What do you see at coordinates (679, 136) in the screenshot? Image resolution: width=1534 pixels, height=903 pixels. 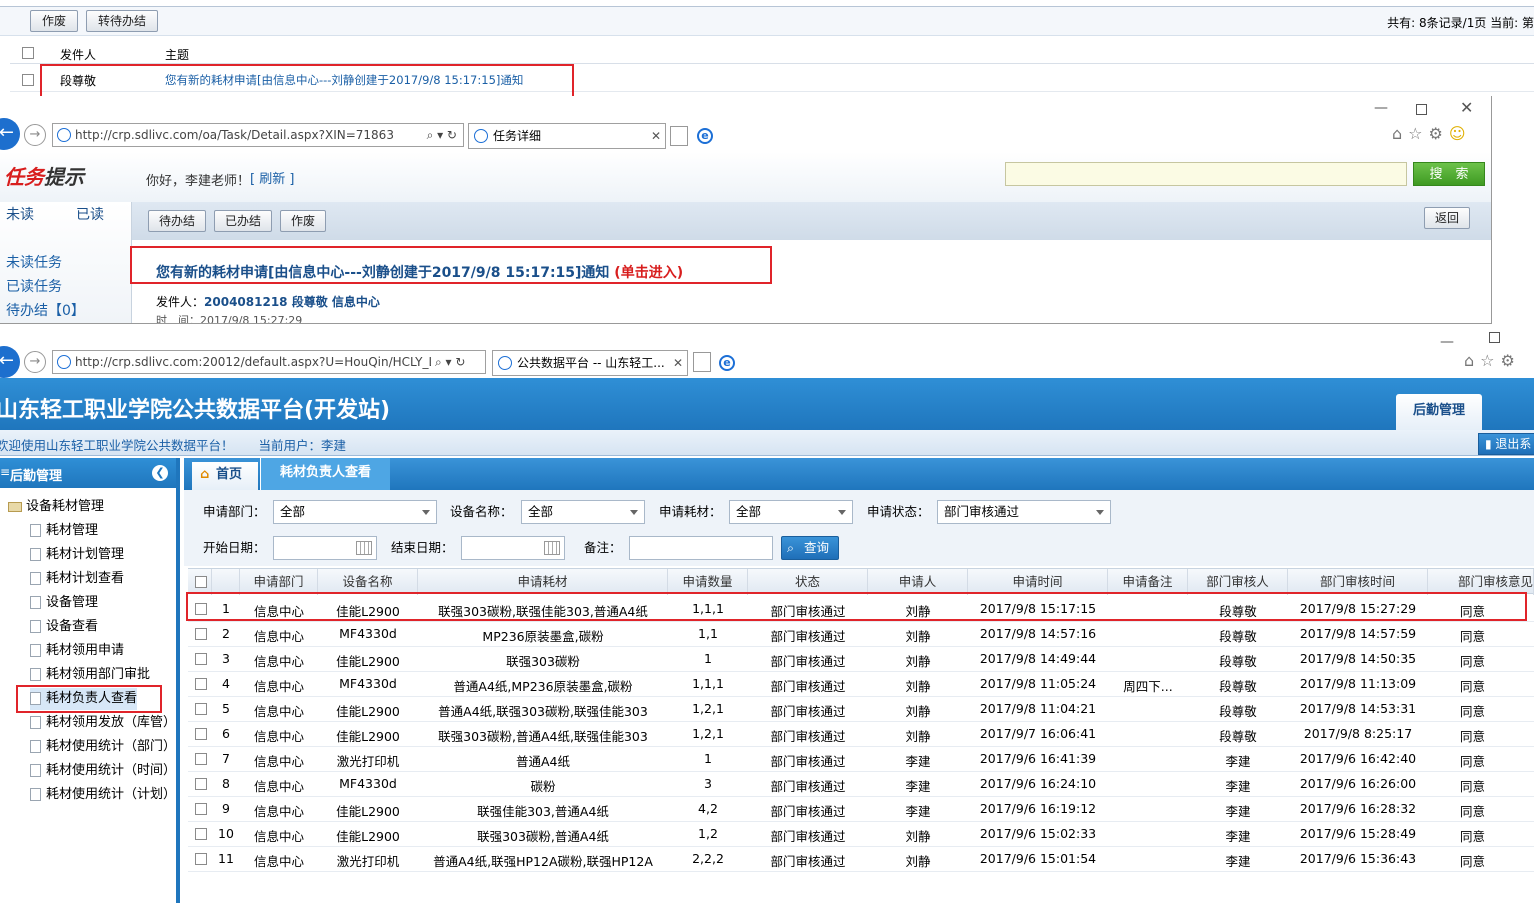 I see `new-tab-icon` at bounding box center [679, 136].